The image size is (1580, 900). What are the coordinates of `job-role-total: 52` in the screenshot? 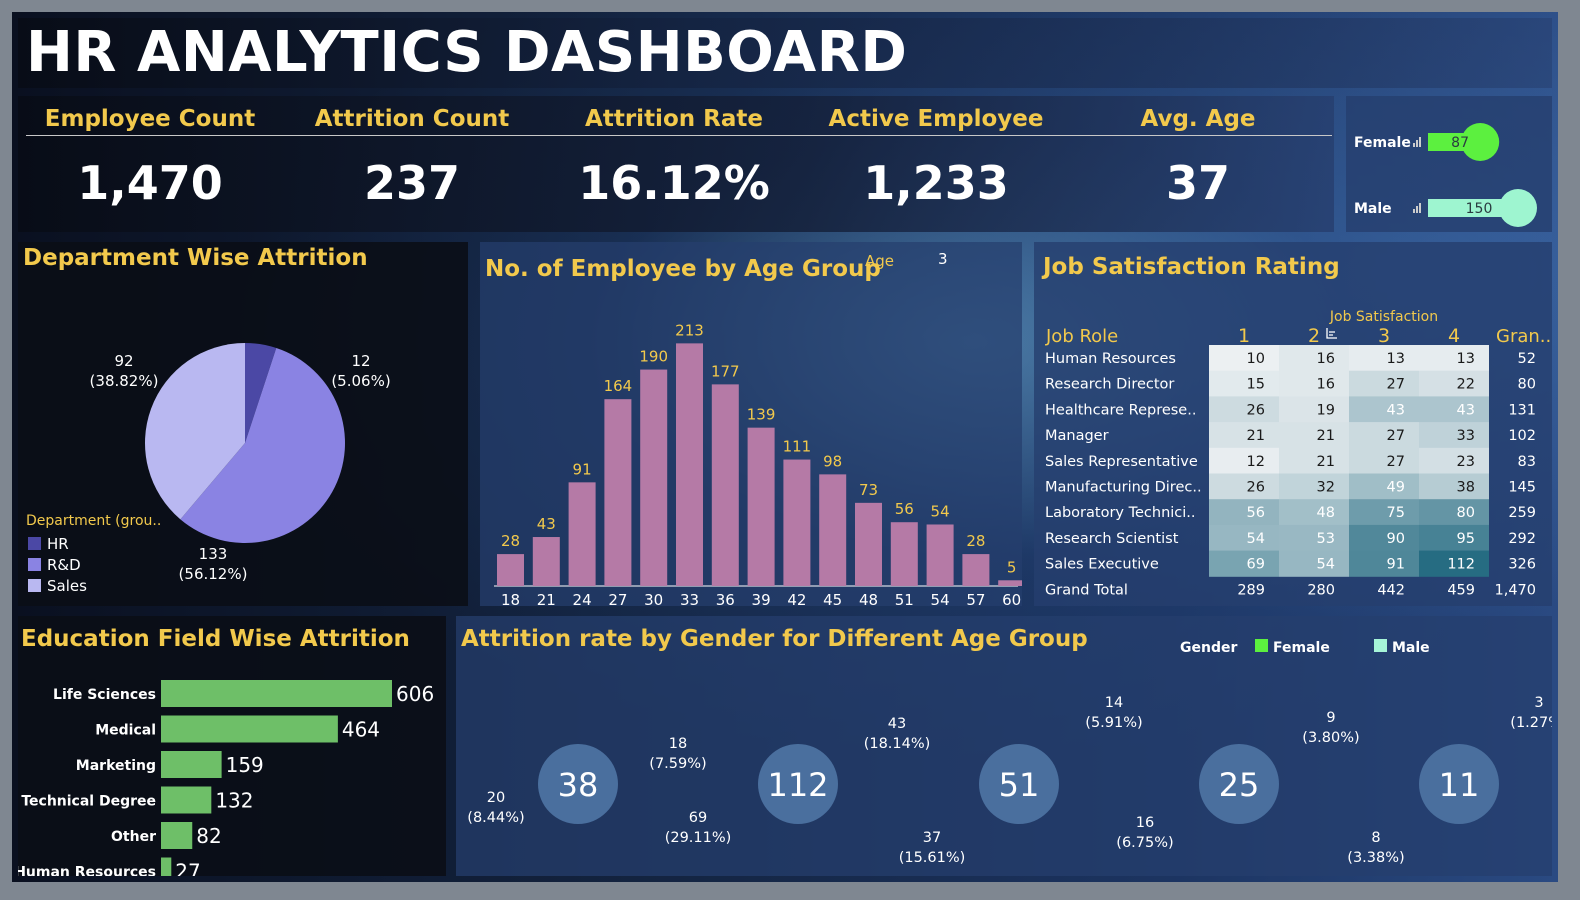 It's located at (1527, 359).